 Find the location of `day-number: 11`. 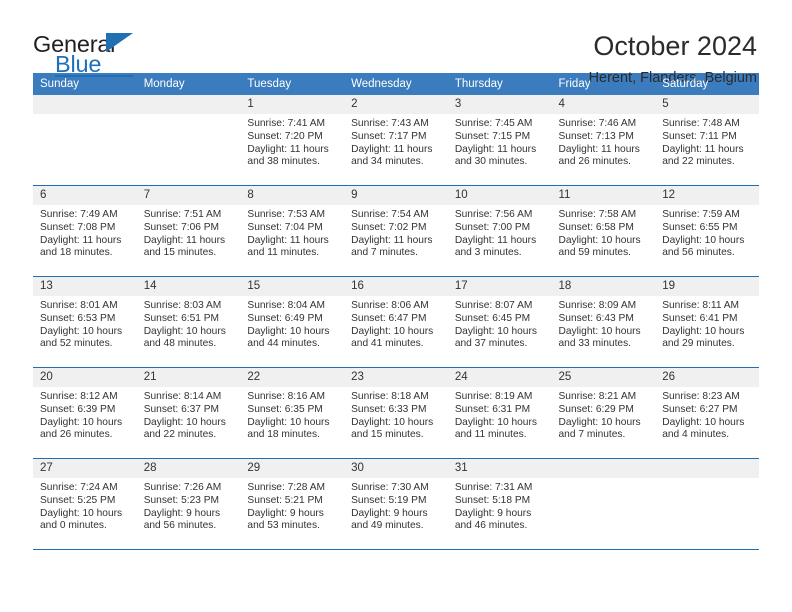

day-number: 11 is located at coordinates (603, 195).